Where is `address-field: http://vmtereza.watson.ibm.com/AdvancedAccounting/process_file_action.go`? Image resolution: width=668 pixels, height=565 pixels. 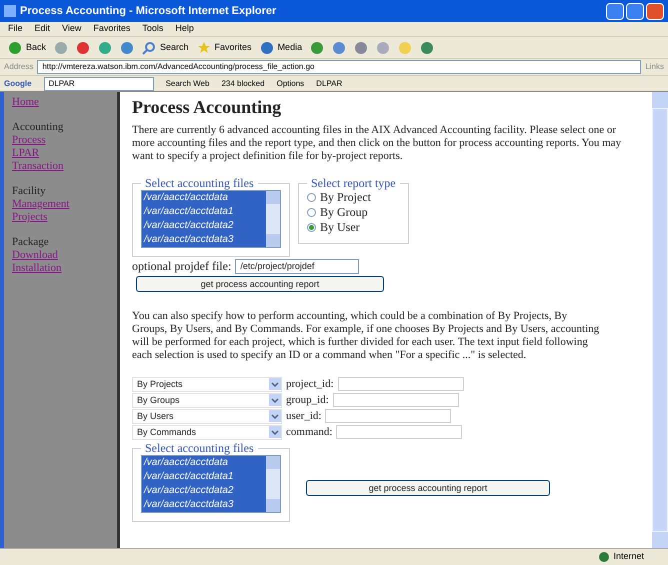
address-field: http://vmtereza.watson.ibm.com/AdvancedAccounting/process_file_action.go is located at coordinates (339, 67).